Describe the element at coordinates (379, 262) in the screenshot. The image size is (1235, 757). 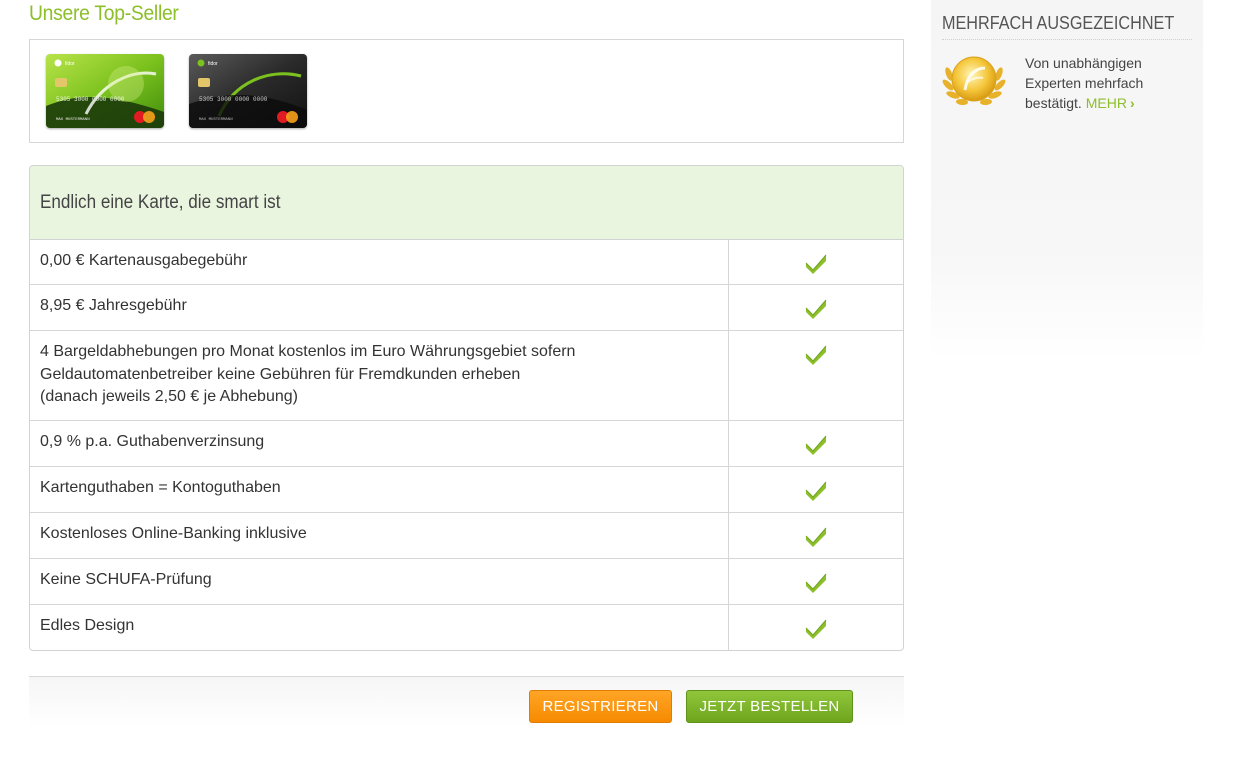
I see `feature-label: 0,00 € Kartenausgabegebühr` at that location.